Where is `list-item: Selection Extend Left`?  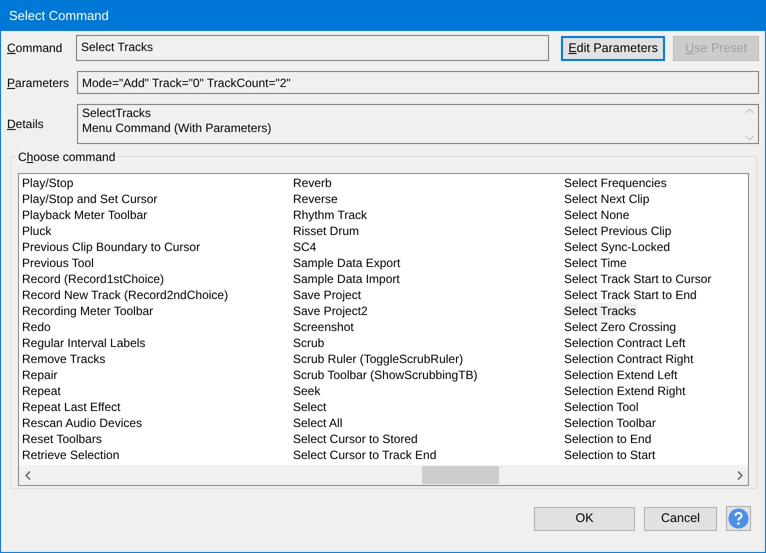 list-item: Selection Extend Left is located at coordinates (620, 375).